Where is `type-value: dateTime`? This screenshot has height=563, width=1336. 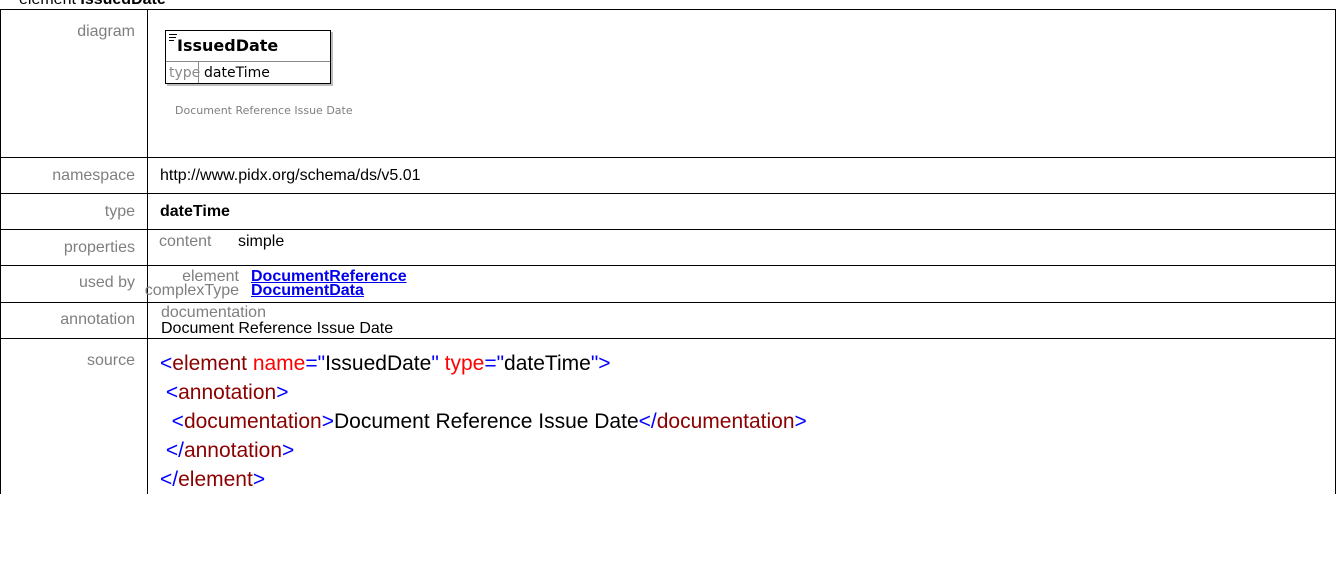
type-value: dateTime is located at coordinates (741, 211).